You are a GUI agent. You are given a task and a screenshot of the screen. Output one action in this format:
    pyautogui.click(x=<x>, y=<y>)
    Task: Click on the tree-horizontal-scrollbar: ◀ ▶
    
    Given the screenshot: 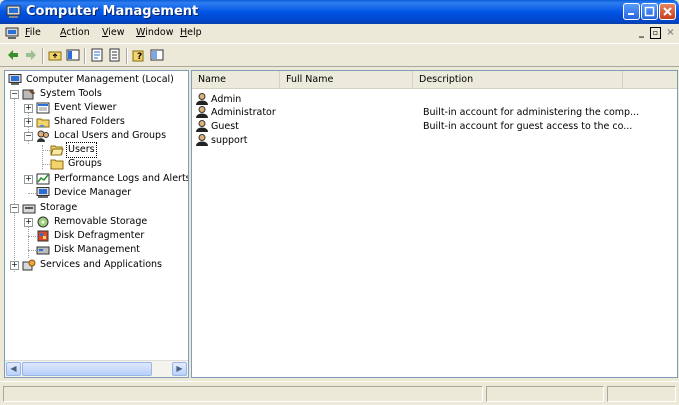 What is the action you would take?
    pyautogui.click(x=96, y=368)
    